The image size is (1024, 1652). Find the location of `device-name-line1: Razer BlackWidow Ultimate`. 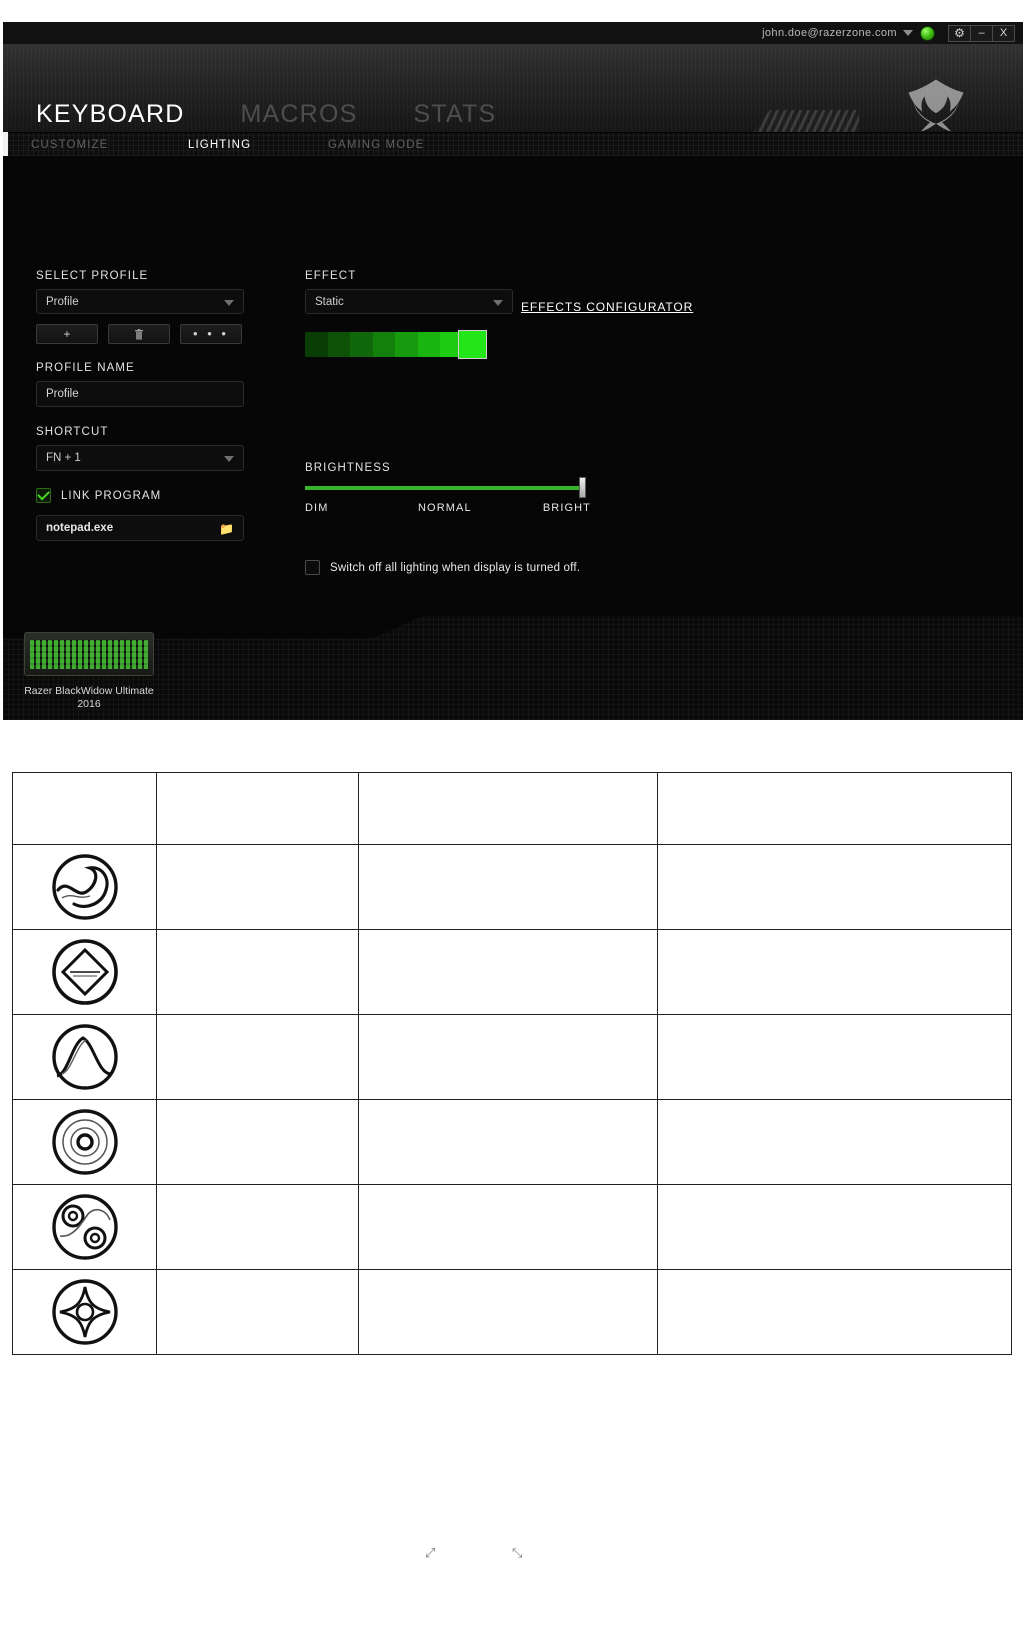

device-name-line1: Razer BlackWidow Ultimate is located at coordinates (89, 691).